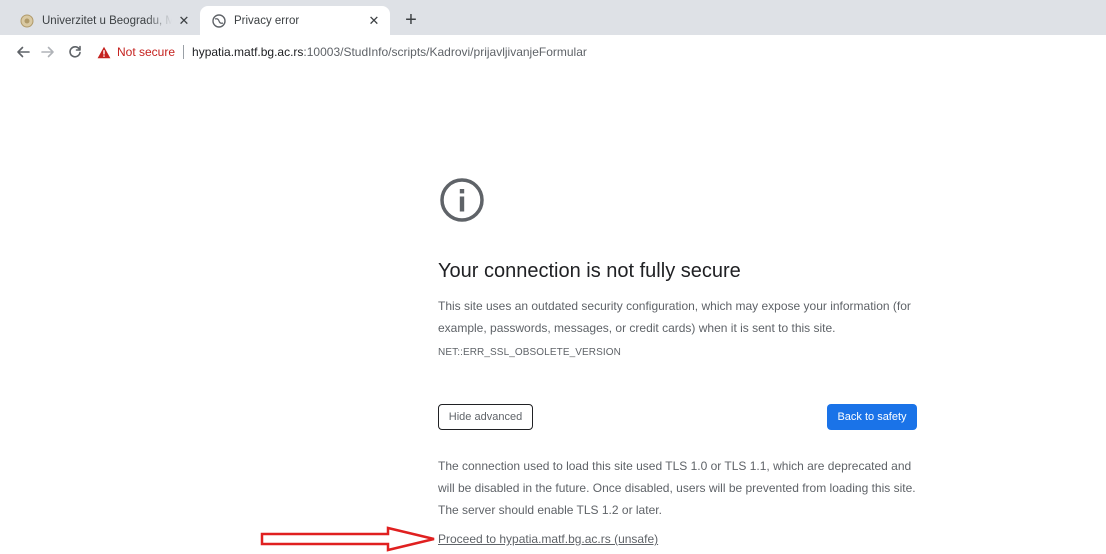 This screenshot has height=554, width=1106. I want to click on back-button, so click(23, 52).